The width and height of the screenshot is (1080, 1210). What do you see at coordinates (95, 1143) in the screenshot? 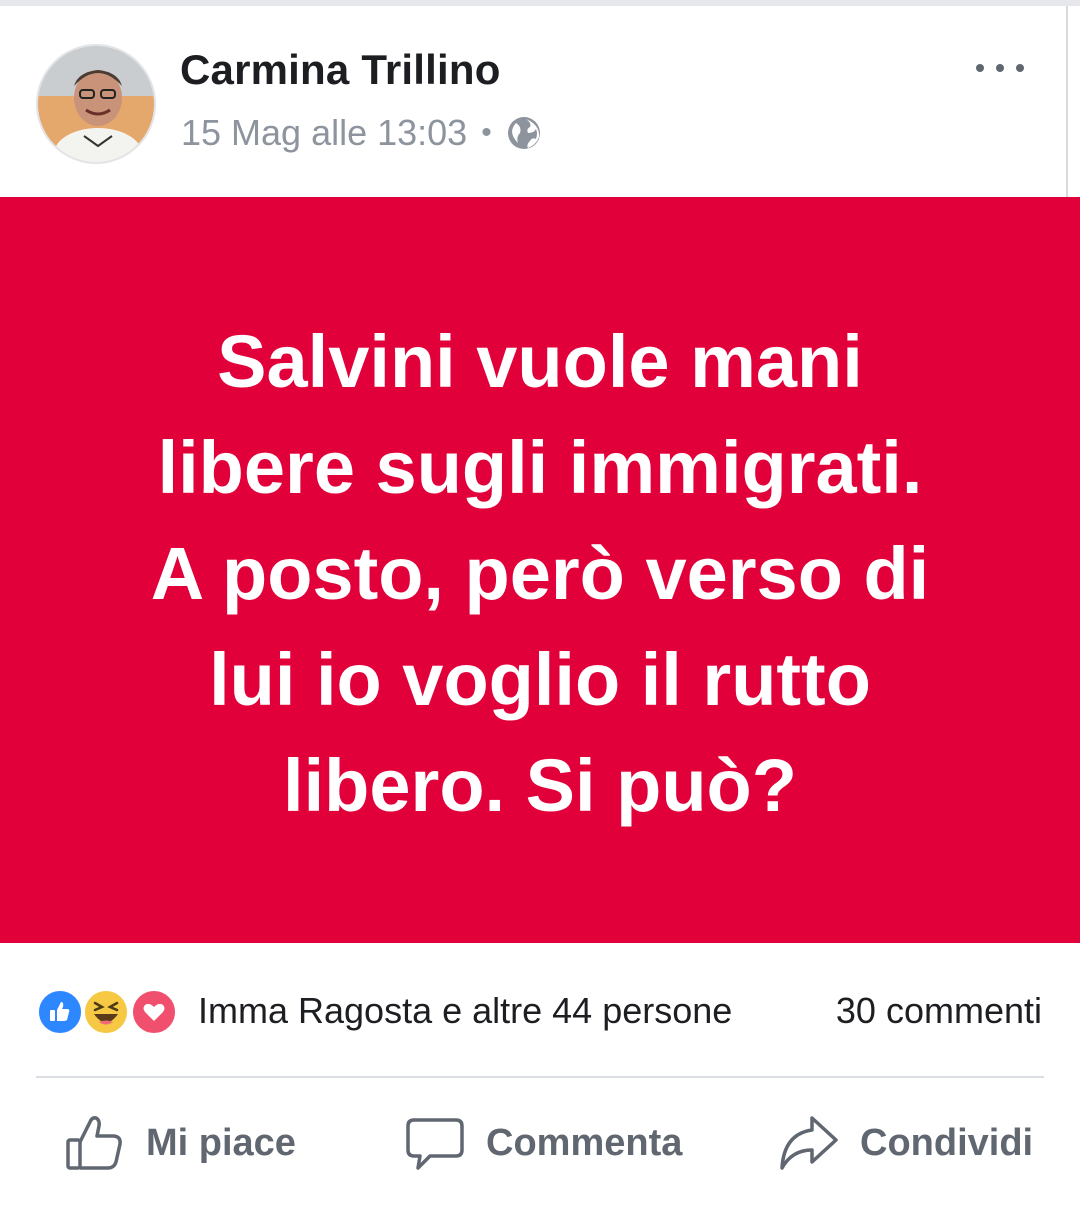
I see `thumbs-up-icon` at bounding box center [95, 1143].